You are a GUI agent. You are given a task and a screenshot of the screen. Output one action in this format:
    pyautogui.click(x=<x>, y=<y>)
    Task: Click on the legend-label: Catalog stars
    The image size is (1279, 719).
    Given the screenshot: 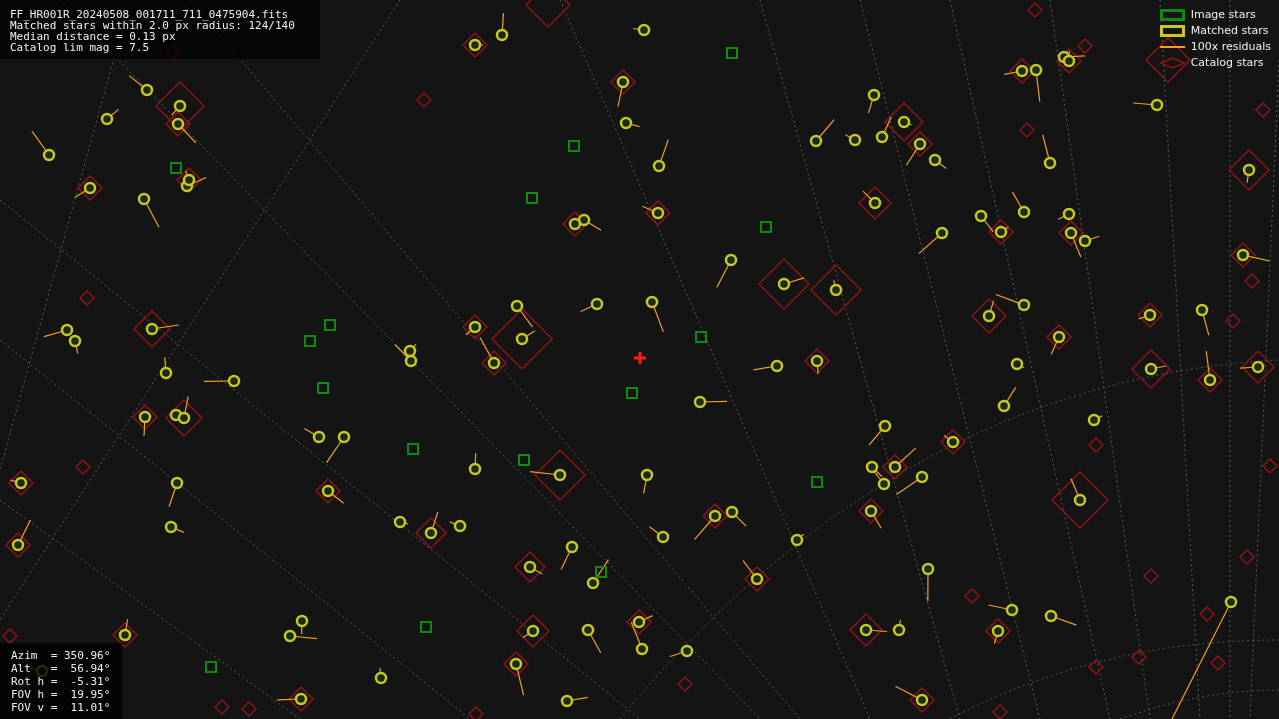 What is the action you would take?
    pyautogui.click(x=1227, y=62)
    